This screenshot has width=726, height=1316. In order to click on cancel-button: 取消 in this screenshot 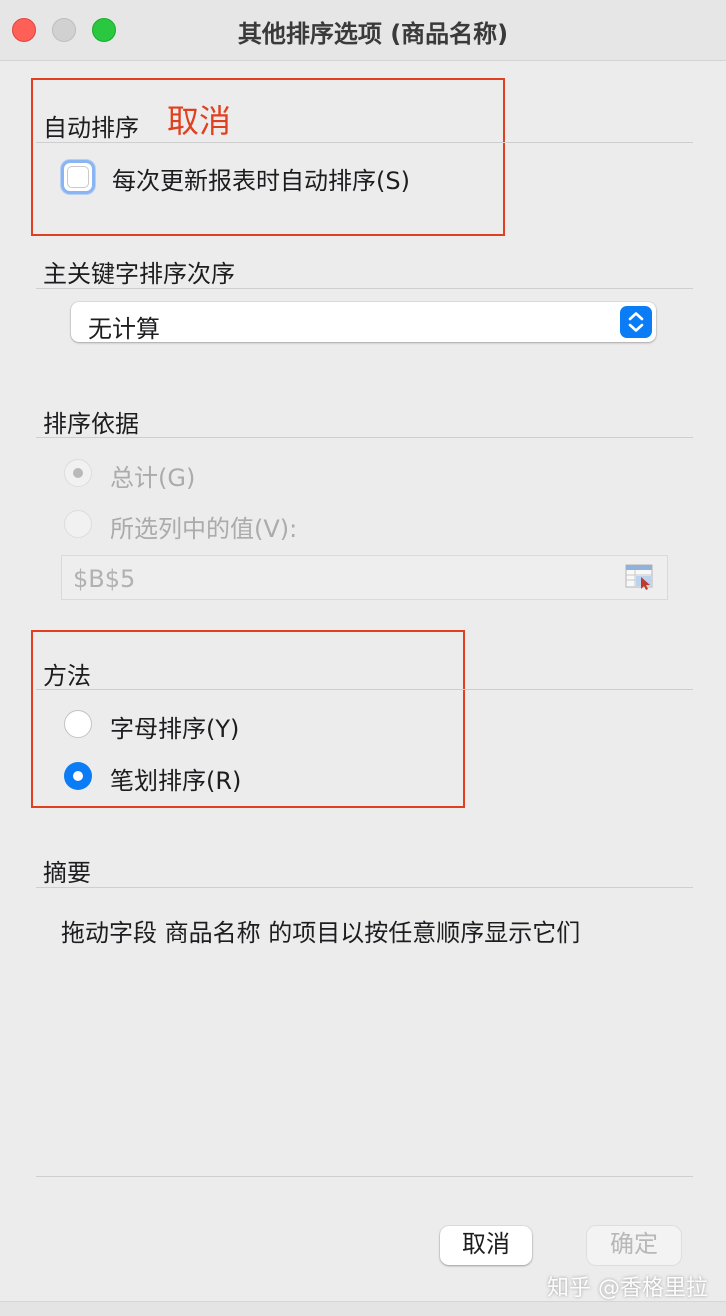, I will do `click(486, 1245)`.